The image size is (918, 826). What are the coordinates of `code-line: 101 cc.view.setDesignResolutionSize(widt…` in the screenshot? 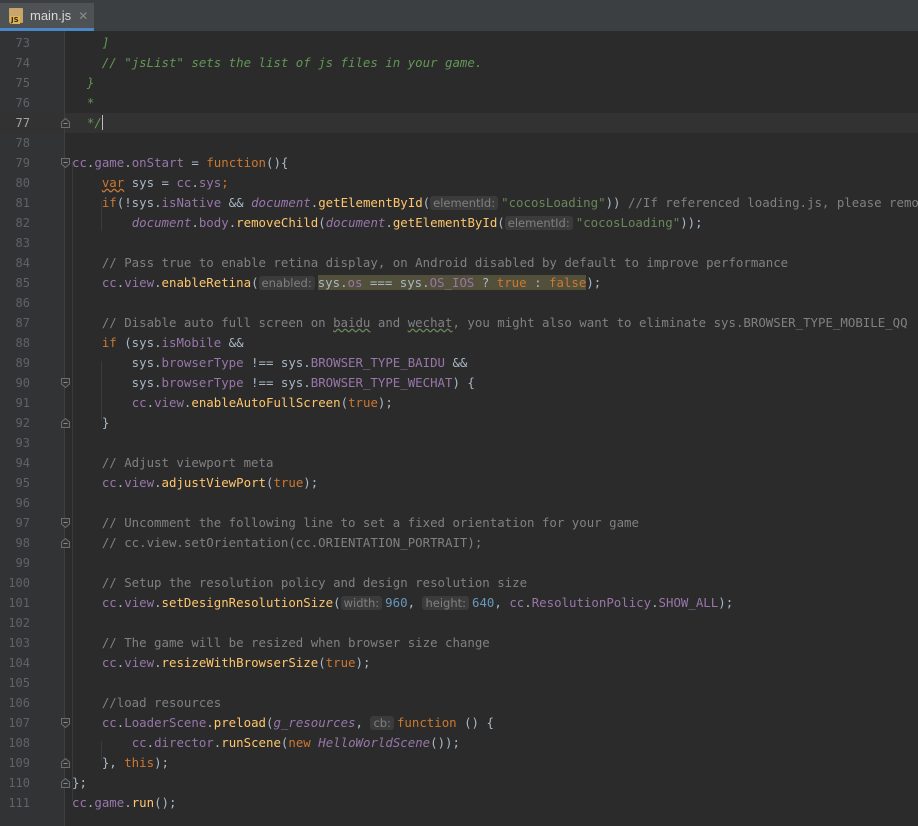 It's located at (459, 603).